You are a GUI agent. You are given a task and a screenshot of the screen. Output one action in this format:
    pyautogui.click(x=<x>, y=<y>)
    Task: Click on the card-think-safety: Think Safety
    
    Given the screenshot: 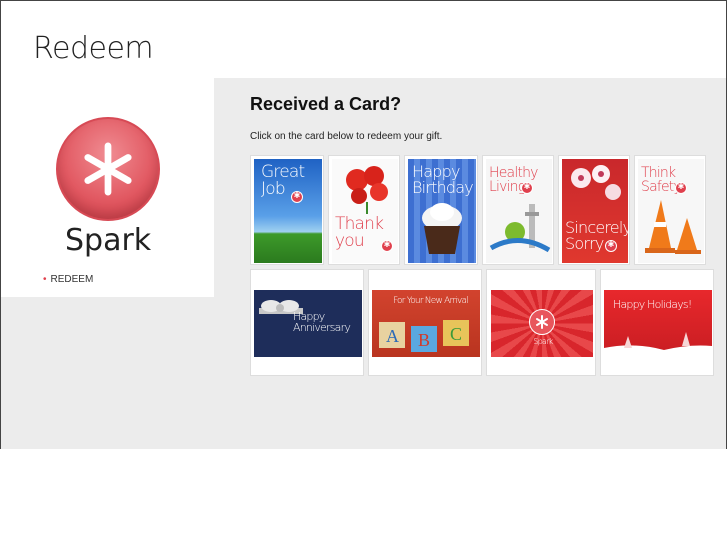 What is the action you would take?
    pyautogui.click(x=670, y=210)
    